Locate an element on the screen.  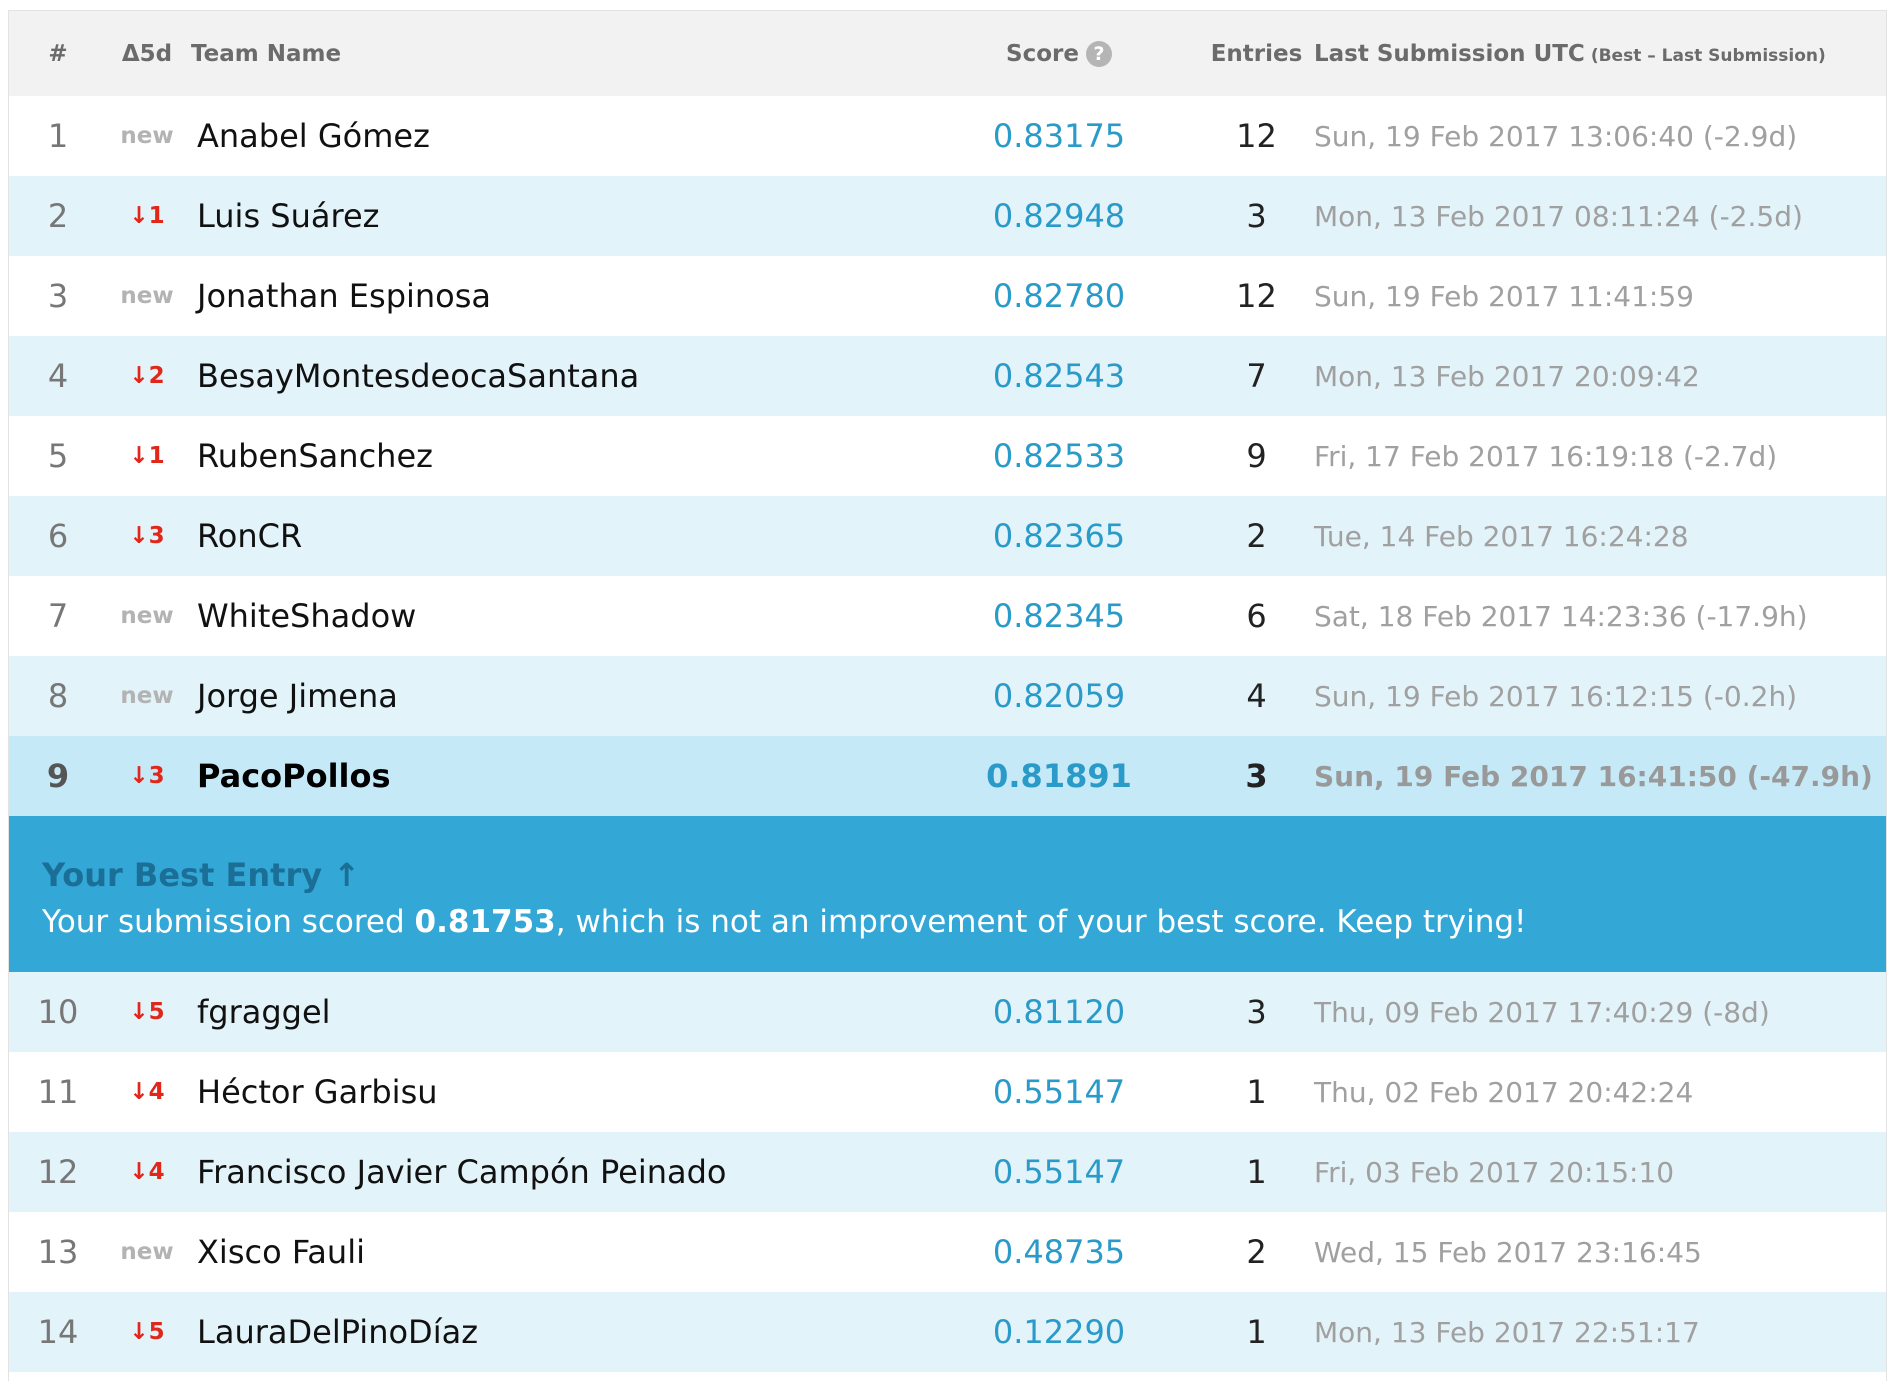
last-submission-time: Fri, 03 Feb 2017 20:15:10 is located at coordinates (1494, 1172).